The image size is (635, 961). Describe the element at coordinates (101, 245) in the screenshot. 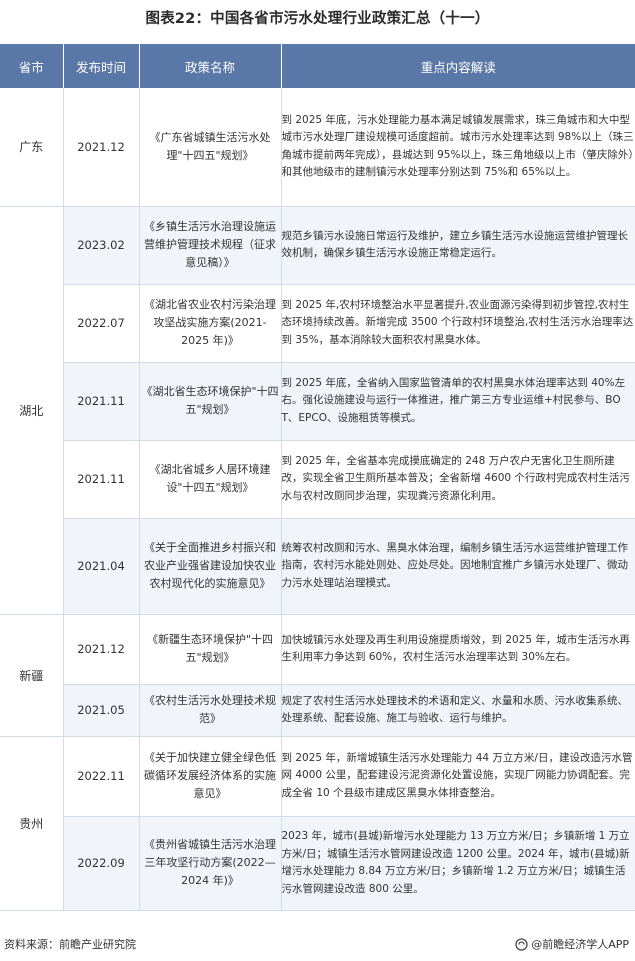

I see `date-cell: 2023.02` at that location.